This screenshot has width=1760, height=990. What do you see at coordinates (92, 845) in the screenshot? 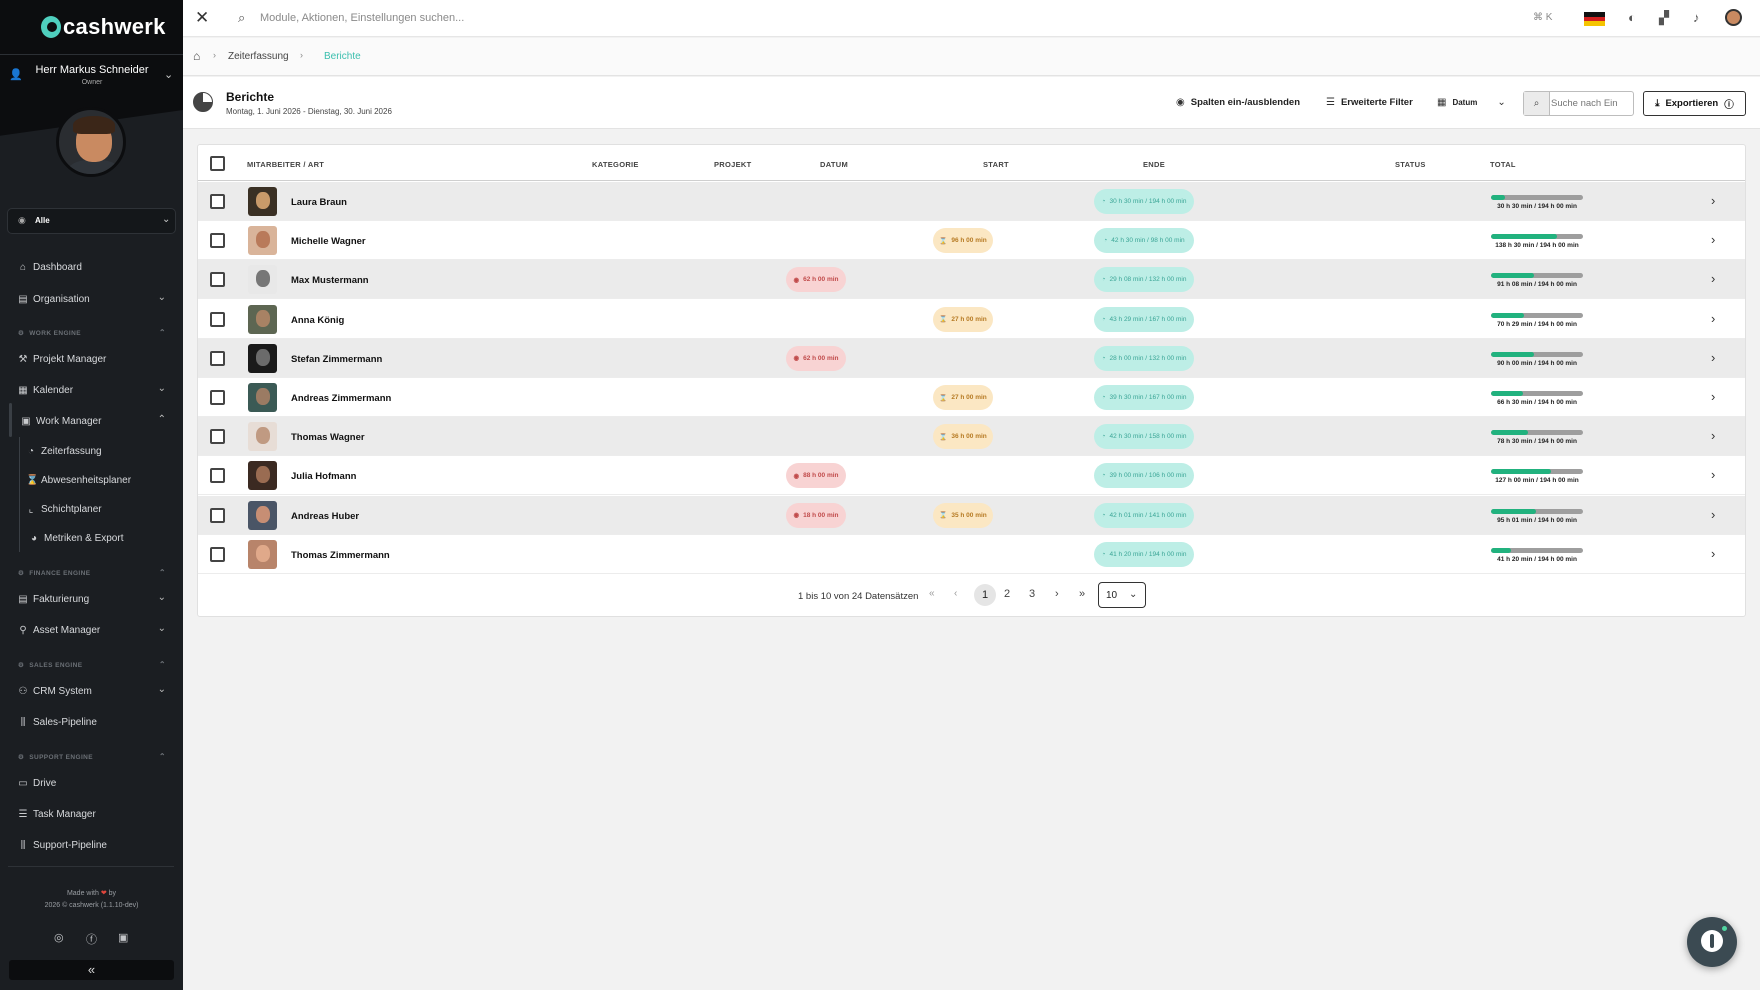
I see `nav-support-pipeline: ⫼ Support-Pipeline` at bounding box center [92, 845].